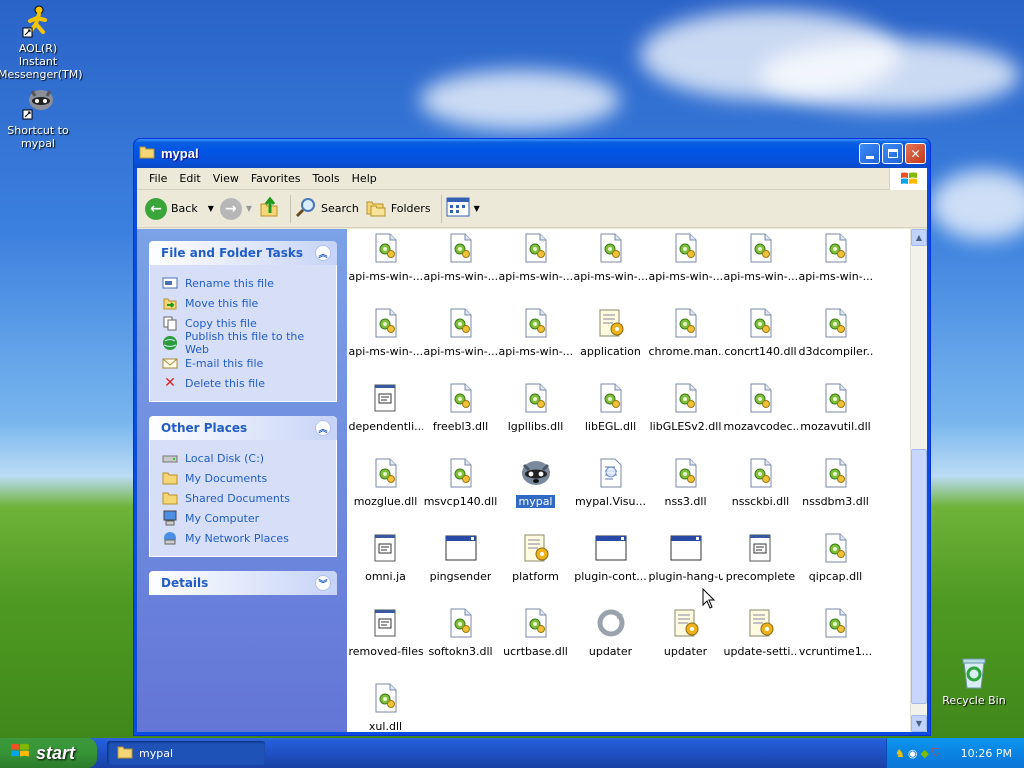  Describe the element at coordinates (869, 153) in the screenshot. I see `minimize-button` at that location.